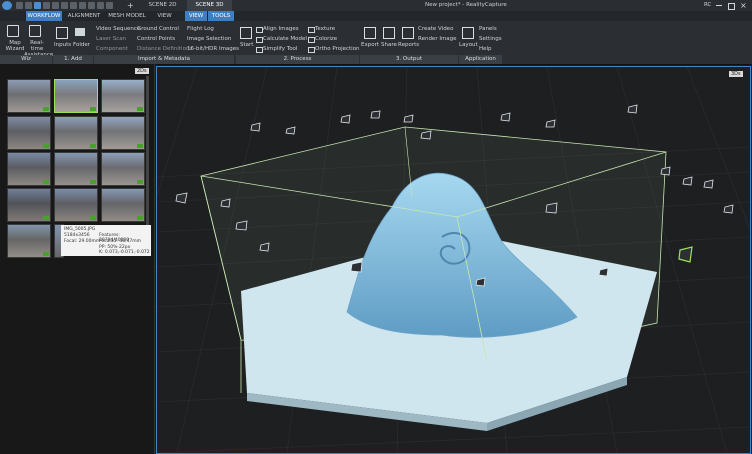 This screenshot has height=454, width=752. Describe the element at coordinates (164, 49) in the screenshot. I see `distance-definitions-button: Distance Definitions` at that location.